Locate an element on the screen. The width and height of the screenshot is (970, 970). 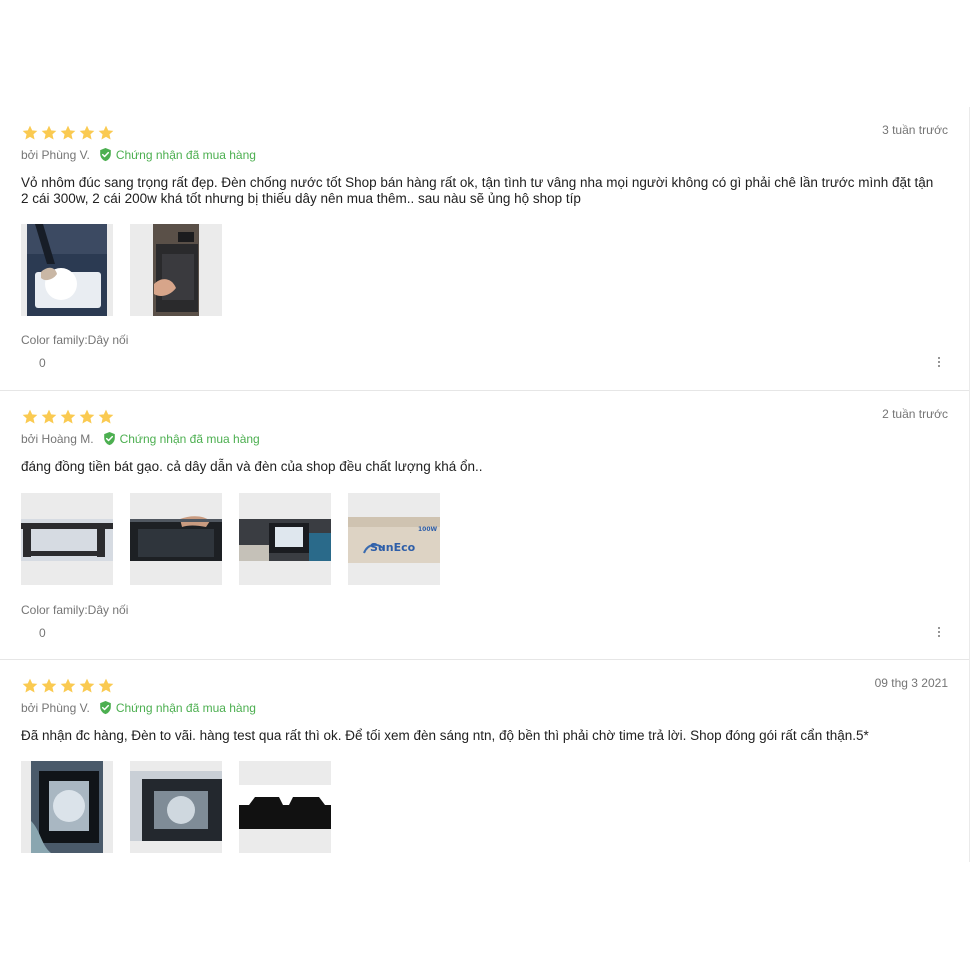
box-brand-label: SunEco is located at coordinates (393, 547).